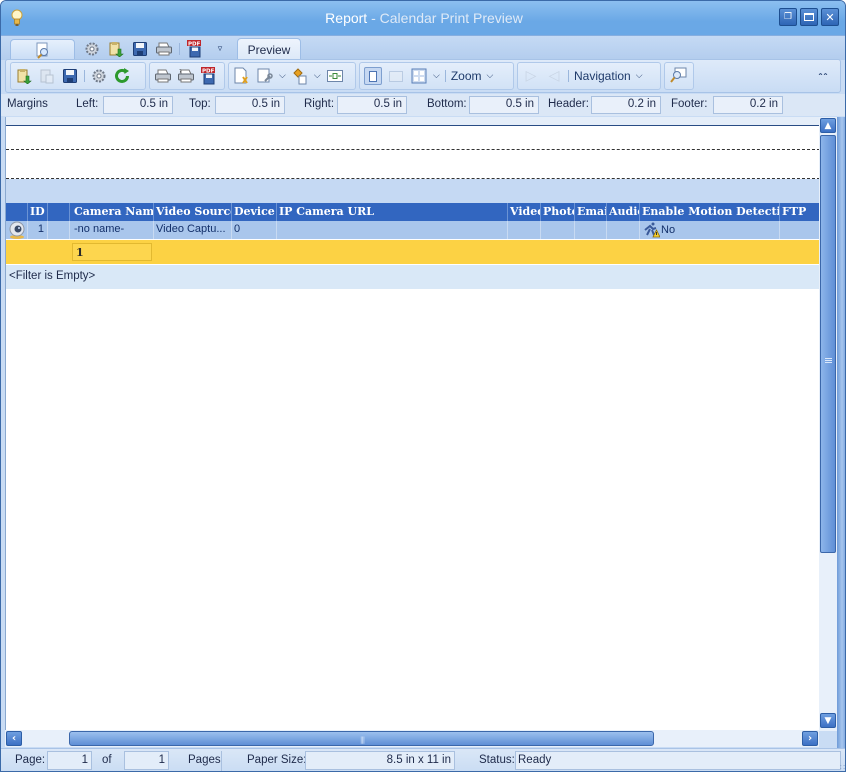 The width and height of the screenshot is (846, 772). I want to click on customize-icon, so click(265, 76).